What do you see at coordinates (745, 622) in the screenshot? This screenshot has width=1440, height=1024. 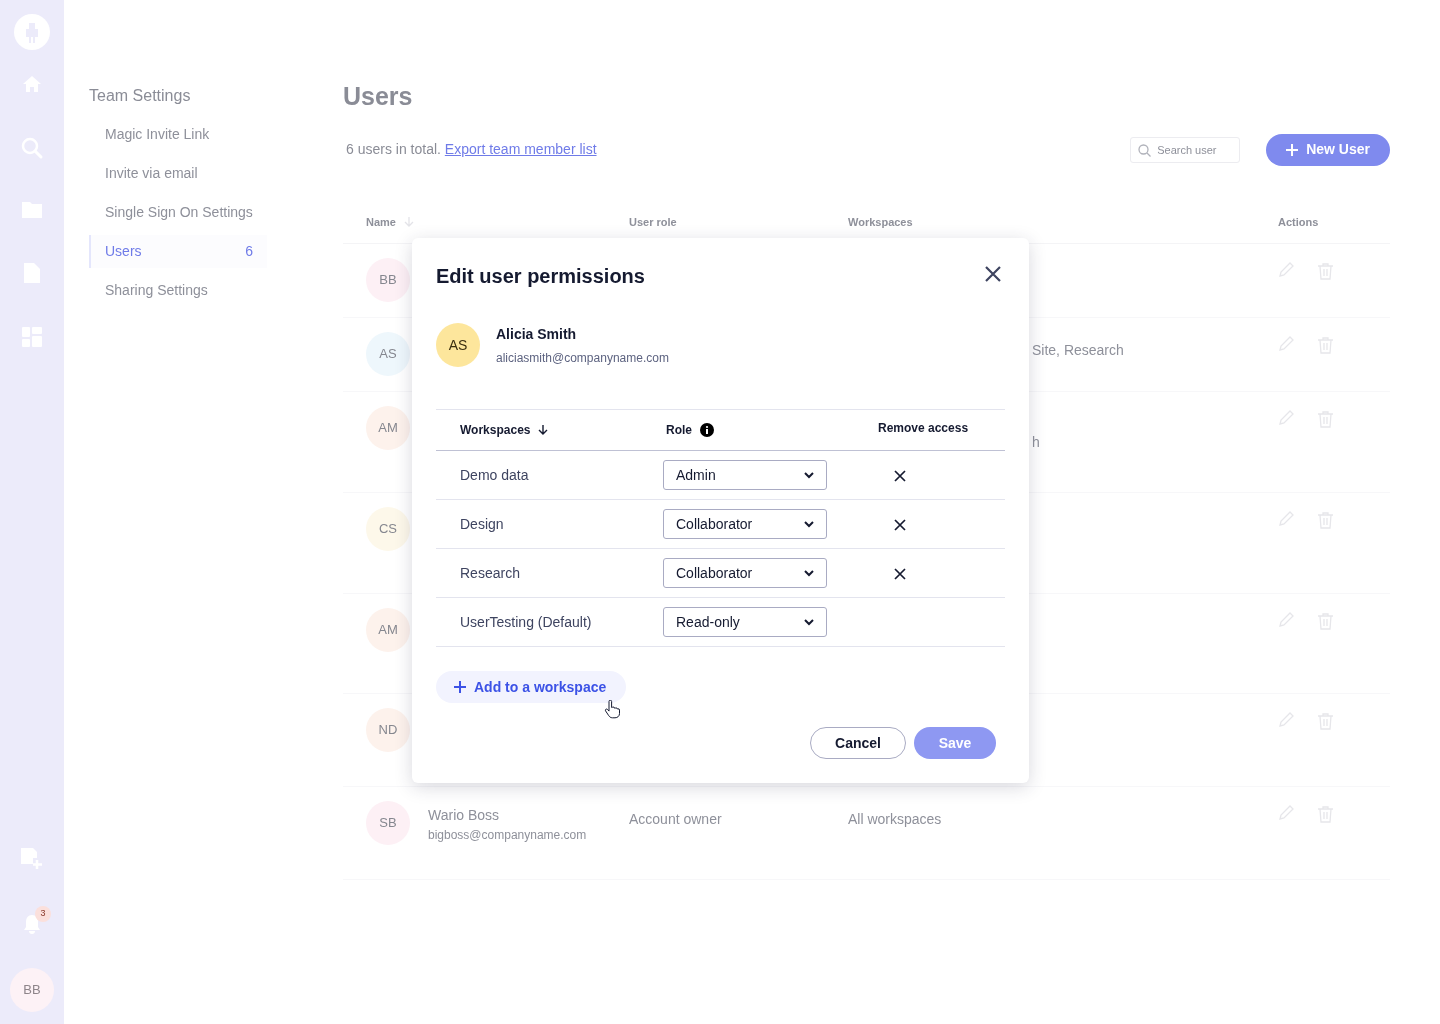 I see `role-dropdown: Read-only` at bounding box center [745, 622].